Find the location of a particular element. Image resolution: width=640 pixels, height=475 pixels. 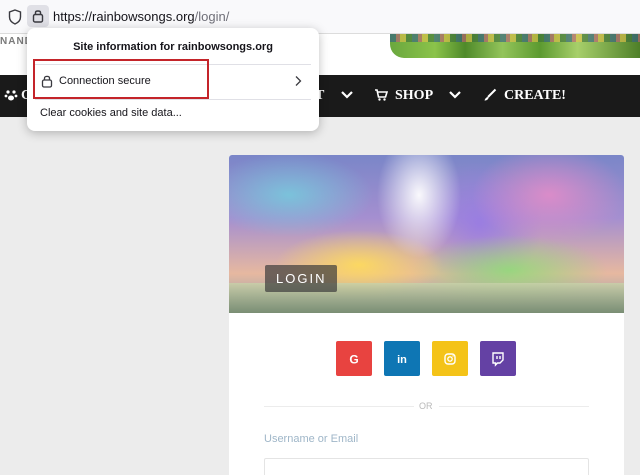

linkedin-icon: in is located at coordinates (402, 360).